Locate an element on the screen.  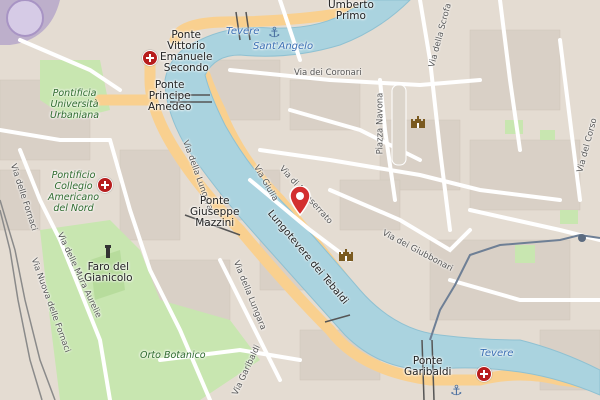
label-ponte-mazzini: Ponte Giuseppe Mazzini is located at coordinates (215, 212).